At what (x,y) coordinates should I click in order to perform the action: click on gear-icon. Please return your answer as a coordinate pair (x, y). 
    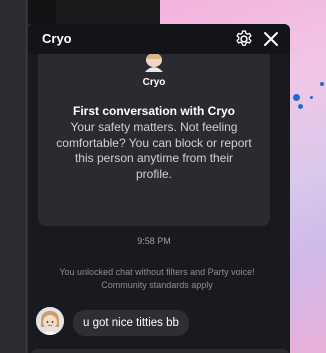
    Looking at the image, I should click on (244, 39).